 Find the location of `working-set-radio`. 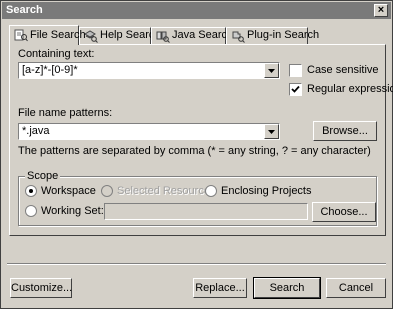

working-set-radio is located at coordinates (31, 211).